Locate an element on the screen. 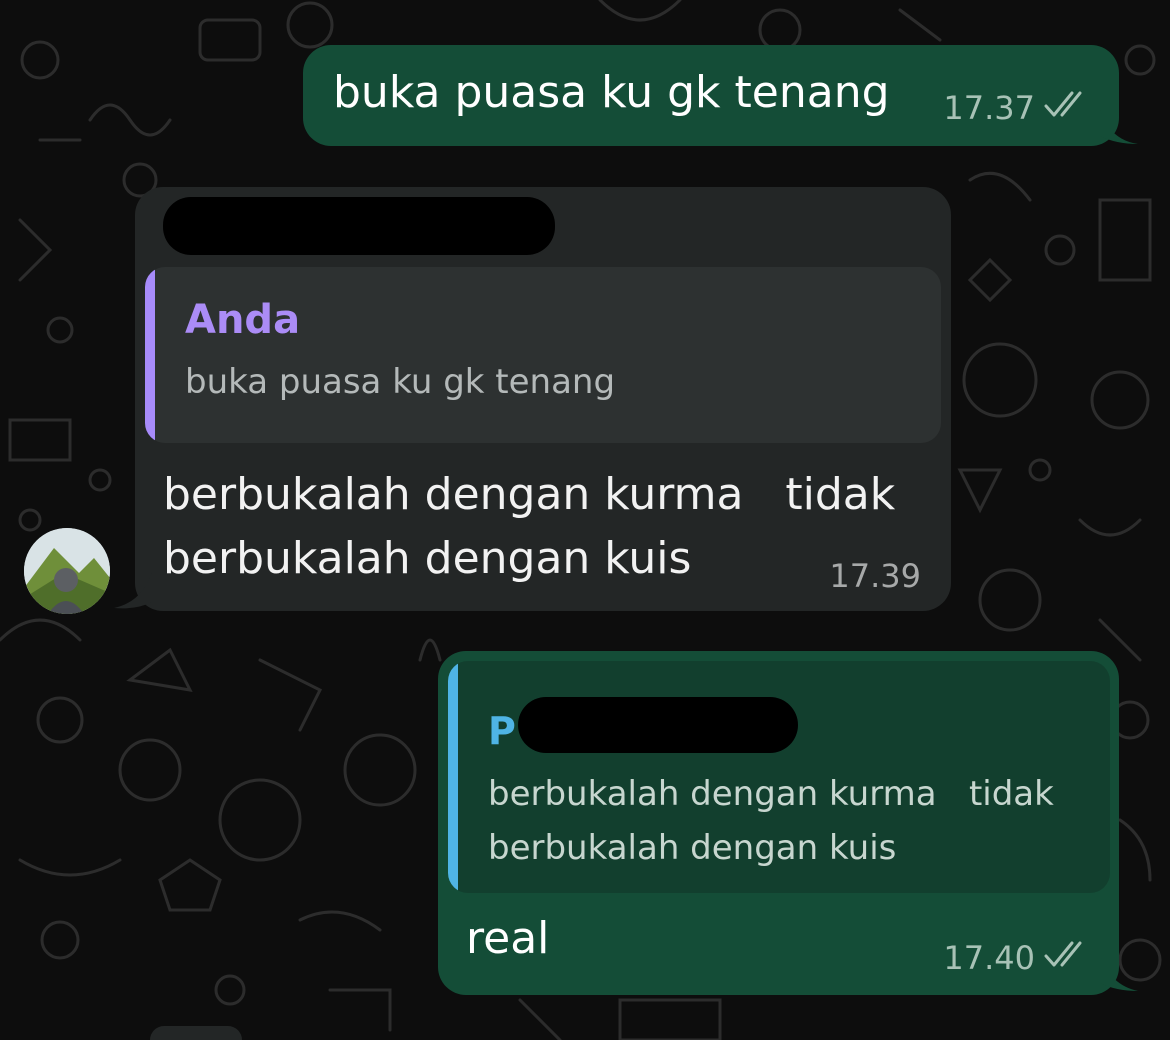 Image resolution: width=1170 pixels, height=1040 pixels. message-text-line: berbukalah dengan kurma tidak is located at coordinates (529, 494).